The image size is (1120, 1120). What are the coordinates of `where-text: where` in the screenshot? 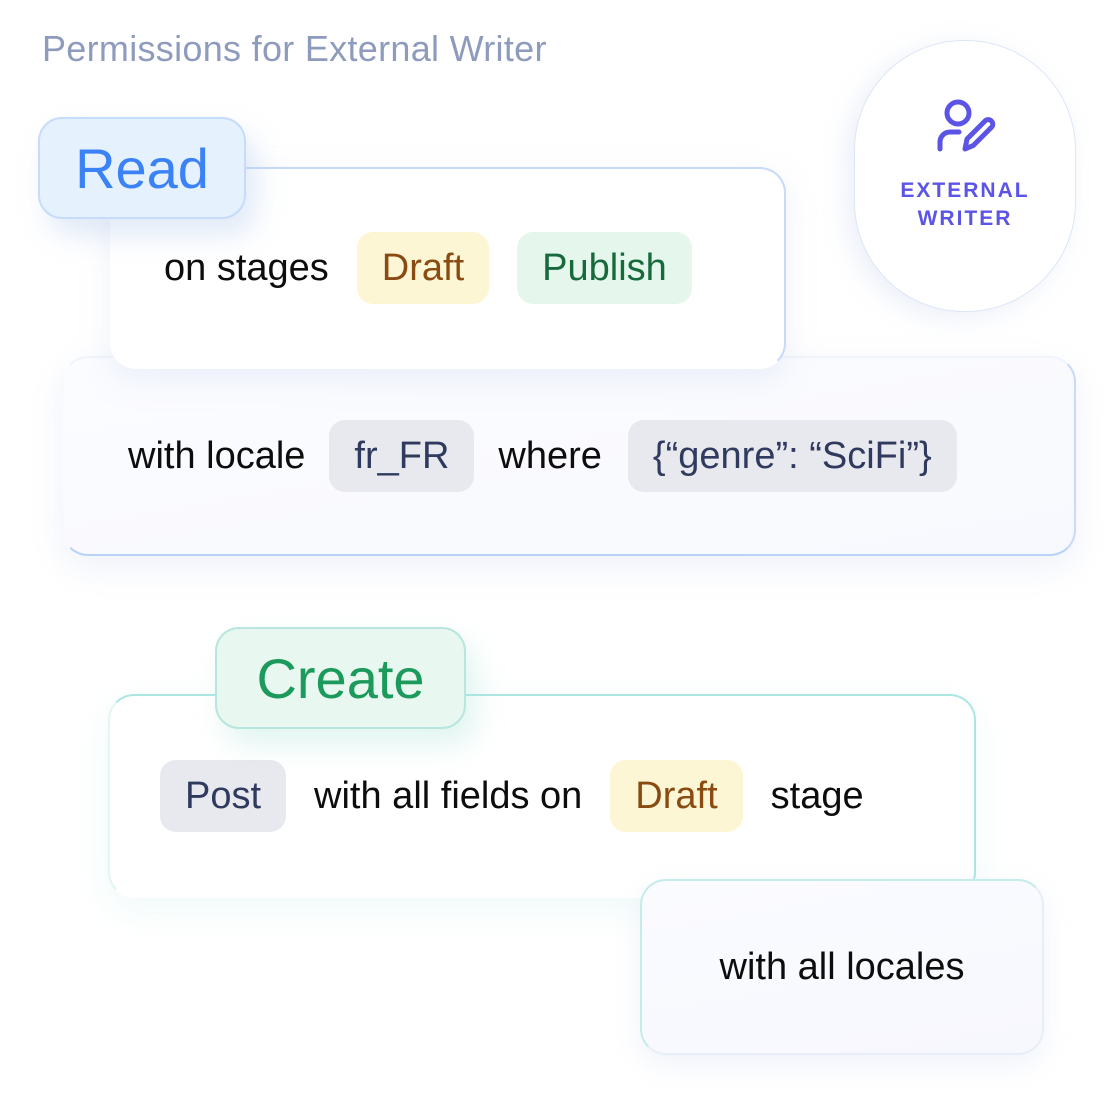 It's located at (550, 455).